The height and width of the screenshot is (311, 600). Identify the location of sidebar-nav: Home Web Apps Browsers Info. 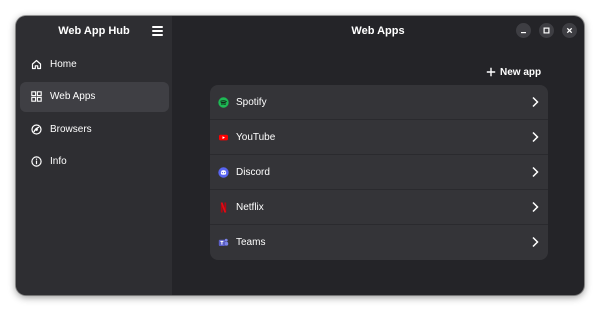
(94, 114).